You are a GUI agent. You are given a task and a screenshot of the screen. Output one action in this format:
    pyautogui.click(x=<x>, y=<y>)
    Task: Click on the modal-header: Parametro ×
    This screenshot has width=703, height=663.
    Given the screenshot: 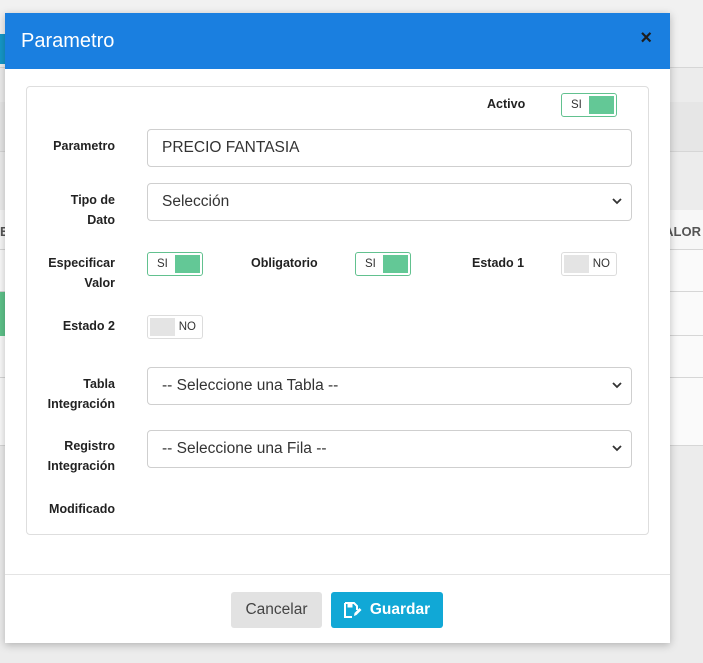 What is the action you would take?
    pyautogui.click(x=337, y=41)
    